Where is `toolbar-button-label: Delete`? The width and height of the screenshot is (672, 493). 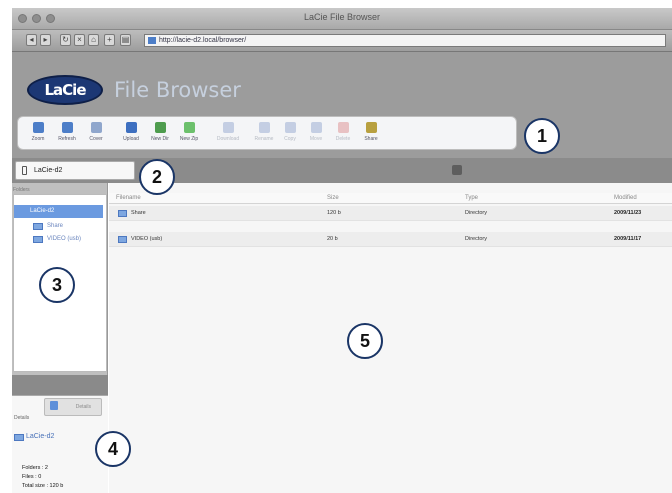
toolbar-button-label: Delete is located at coordinates (343, 139).